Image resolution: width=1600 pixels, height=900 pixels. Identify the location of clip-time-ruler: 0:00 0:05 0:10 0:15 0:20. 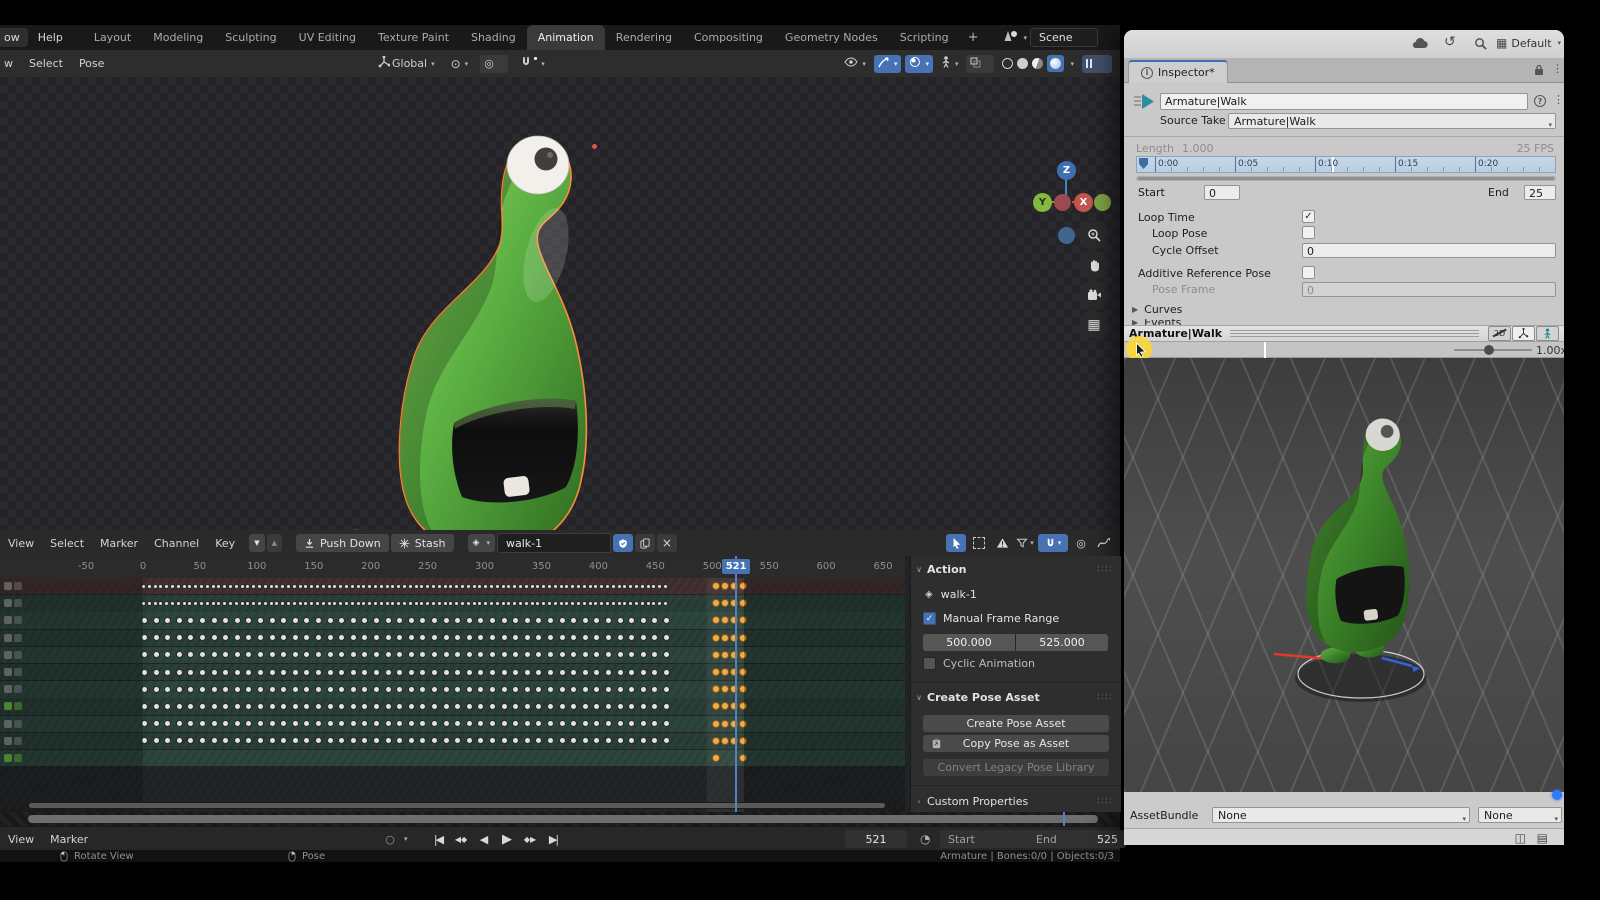
(1346, 164).